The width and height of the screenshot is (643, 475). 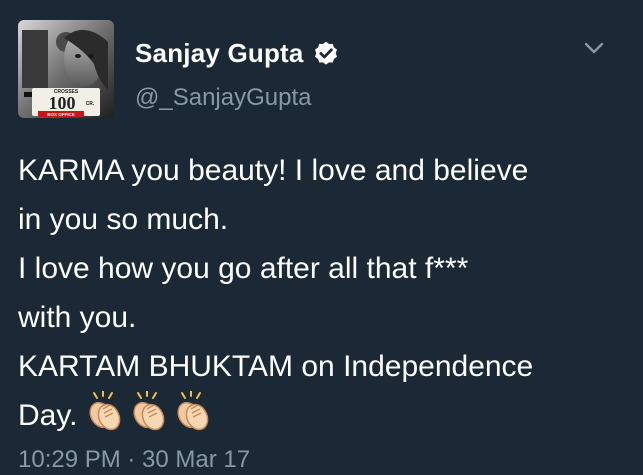 I want to click on avatar: CROSSES 100 CR. BOX OFFICE, so click(x=66, y=69).